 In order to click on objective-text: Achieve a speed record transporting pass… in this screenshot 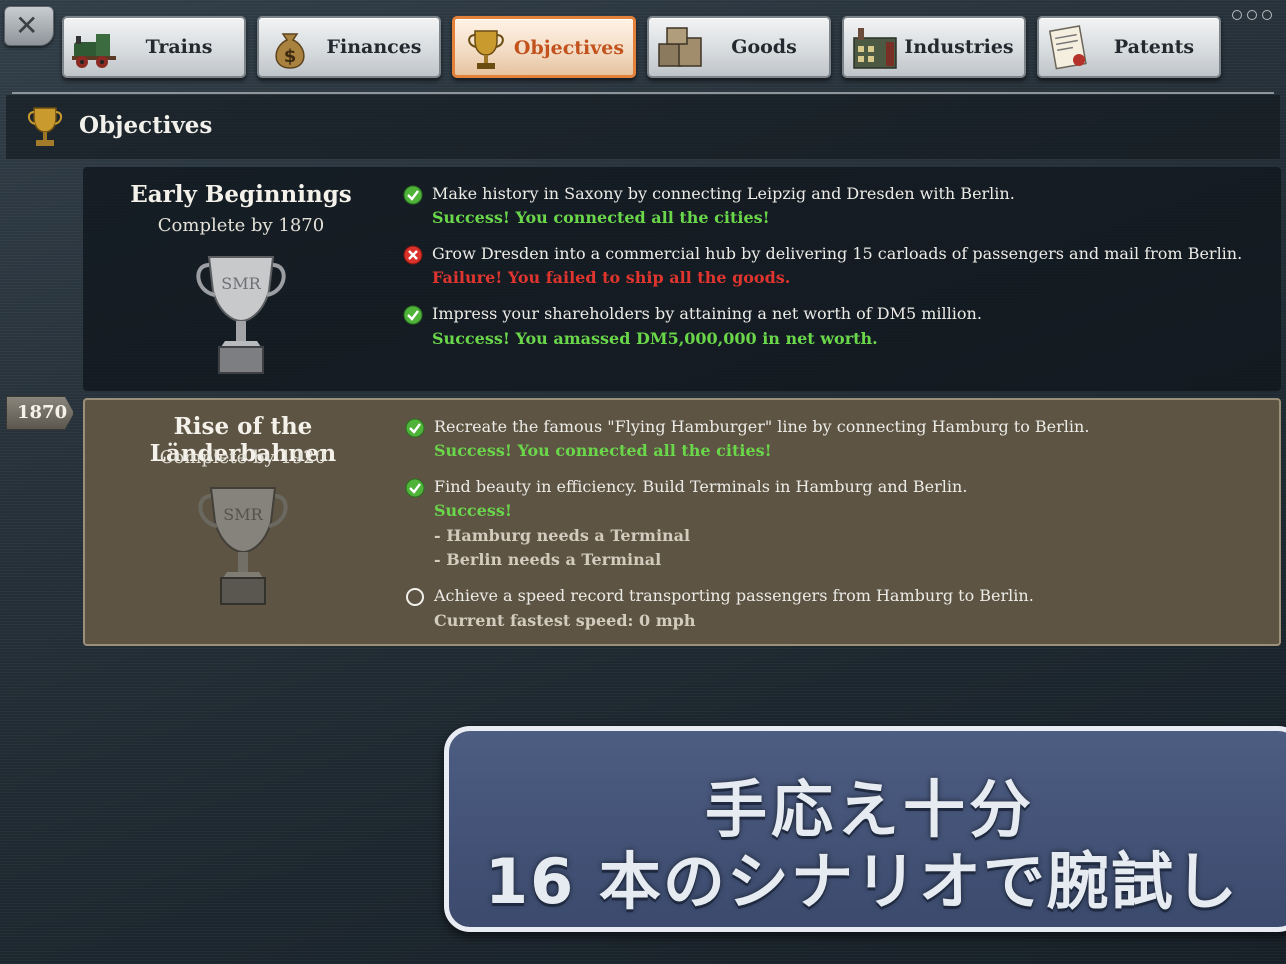, I will do `click(734, 595)`.